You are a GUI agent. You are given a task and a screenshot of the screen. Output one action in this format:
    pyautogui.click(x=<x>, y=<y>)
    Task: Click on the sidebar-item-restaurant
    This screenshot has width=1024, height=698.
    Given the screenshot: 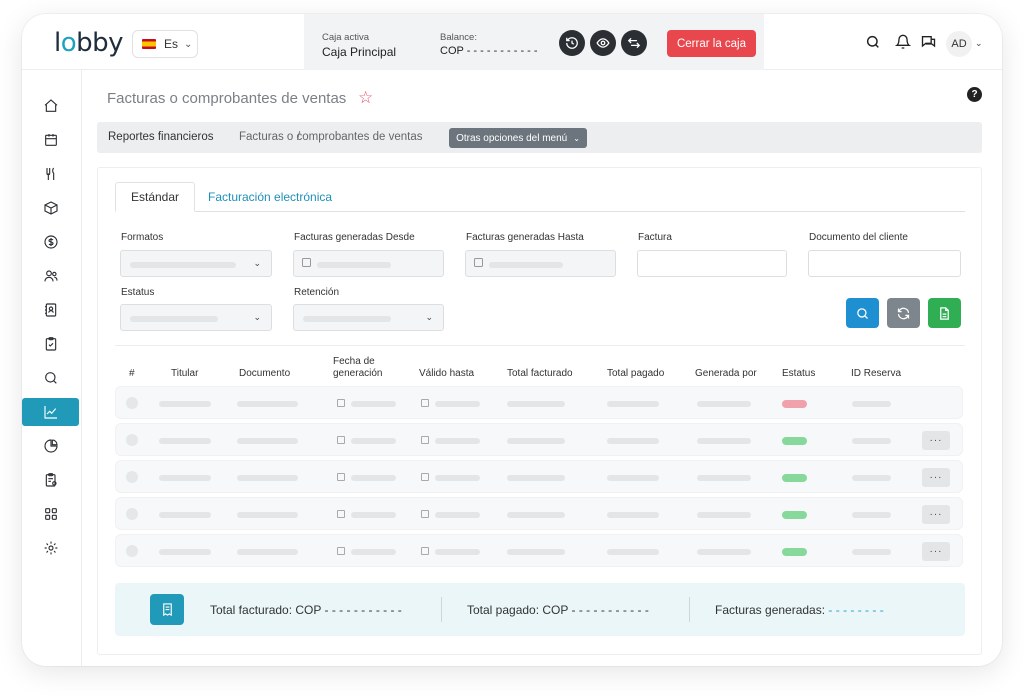 What is the action you would take?
    pyautogui.click(x=50, y=174)
    